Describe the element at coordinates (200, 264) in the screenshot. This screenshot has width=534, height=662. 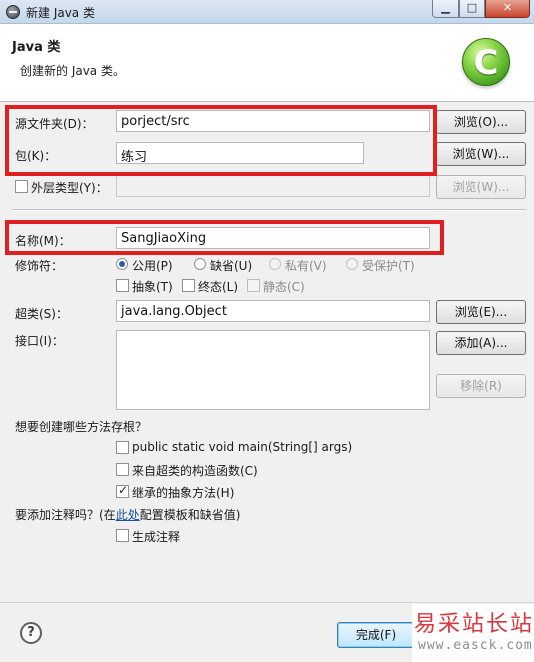
I see `default-radio` at that location.